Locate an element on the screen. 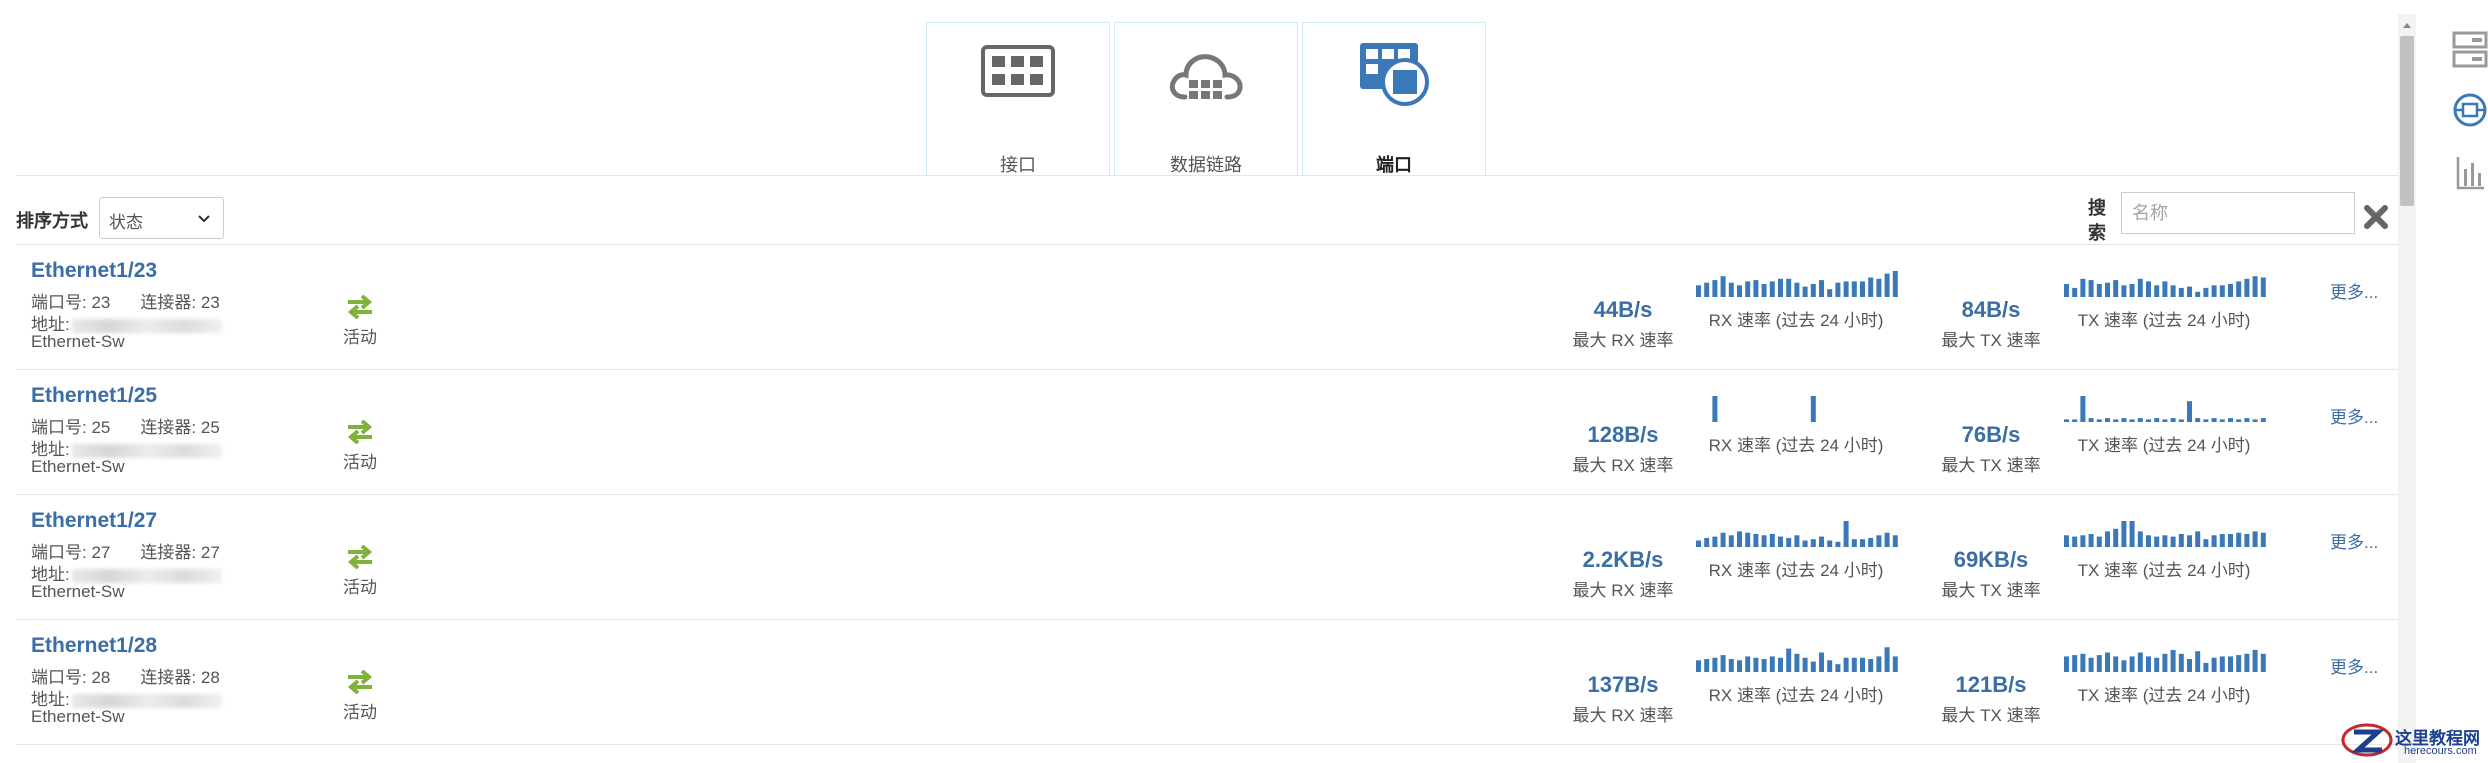 The image size is (2488, 763). view-tabs: 接口 数据链路 端口 is located at coordinates (1206, 99).